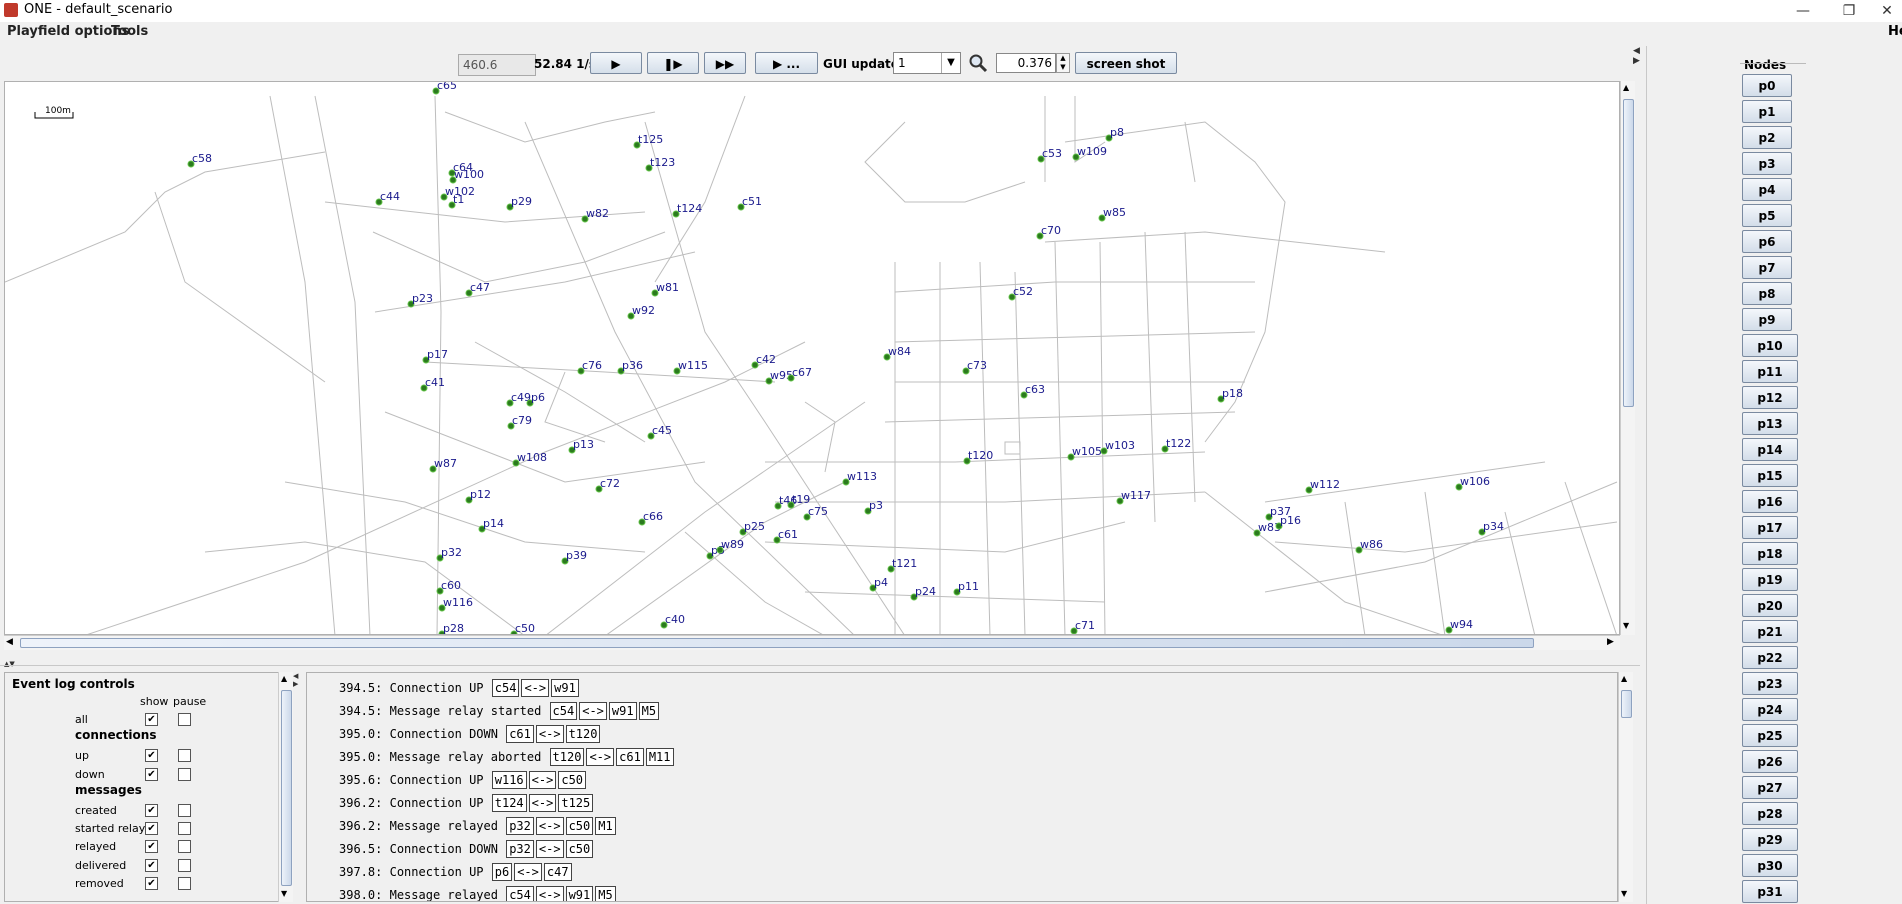  I want to click on map-node-w109: w109, so click(1089, 153).